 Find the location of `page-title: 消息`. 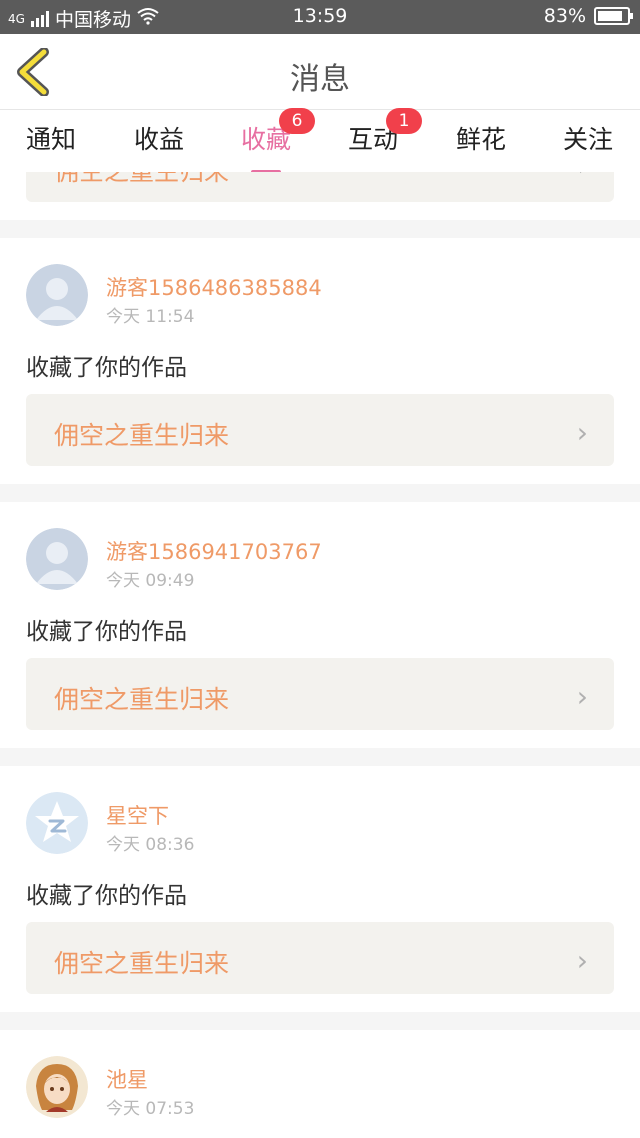

page-title: 消息 is located at coordinates (320, 79).